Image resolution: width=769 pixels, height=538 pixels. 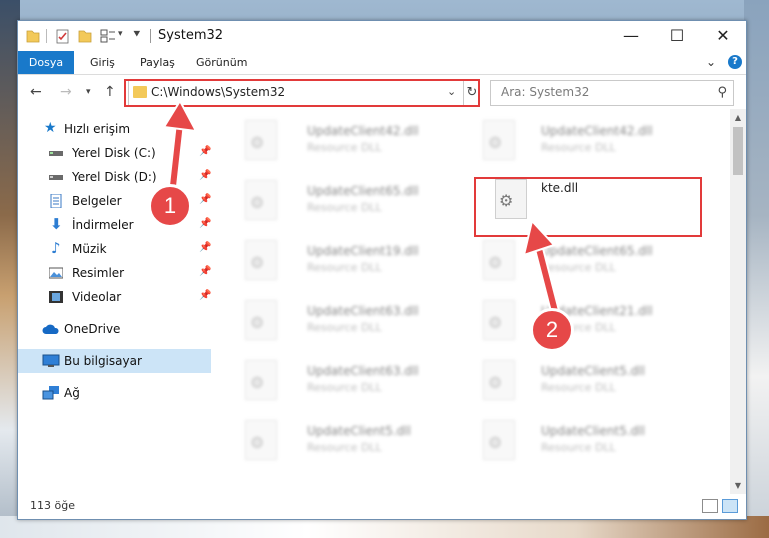 What do you see at coordinates (114, 153) in the screenshot?
I see `sidebar-item-label: Yerel Disk (C:)` at bounding box center [114, 153].